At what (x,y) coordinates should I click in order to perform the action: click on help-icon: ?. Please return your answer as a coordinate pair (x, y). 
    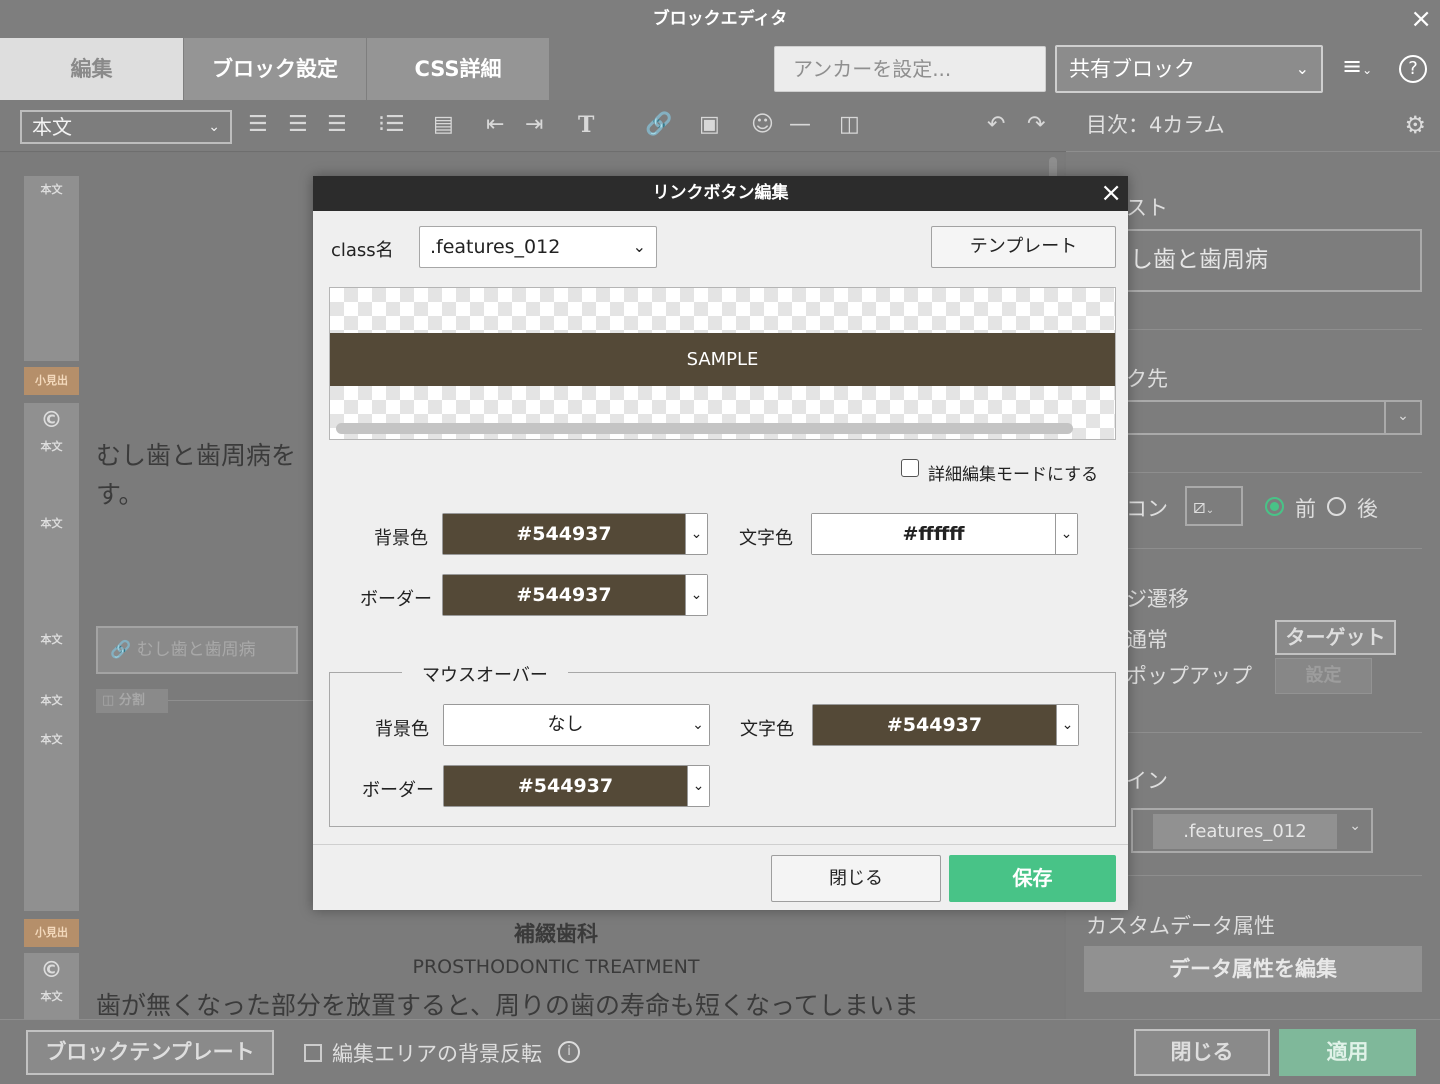
    Looking at the image, I should click on (1413, 69).